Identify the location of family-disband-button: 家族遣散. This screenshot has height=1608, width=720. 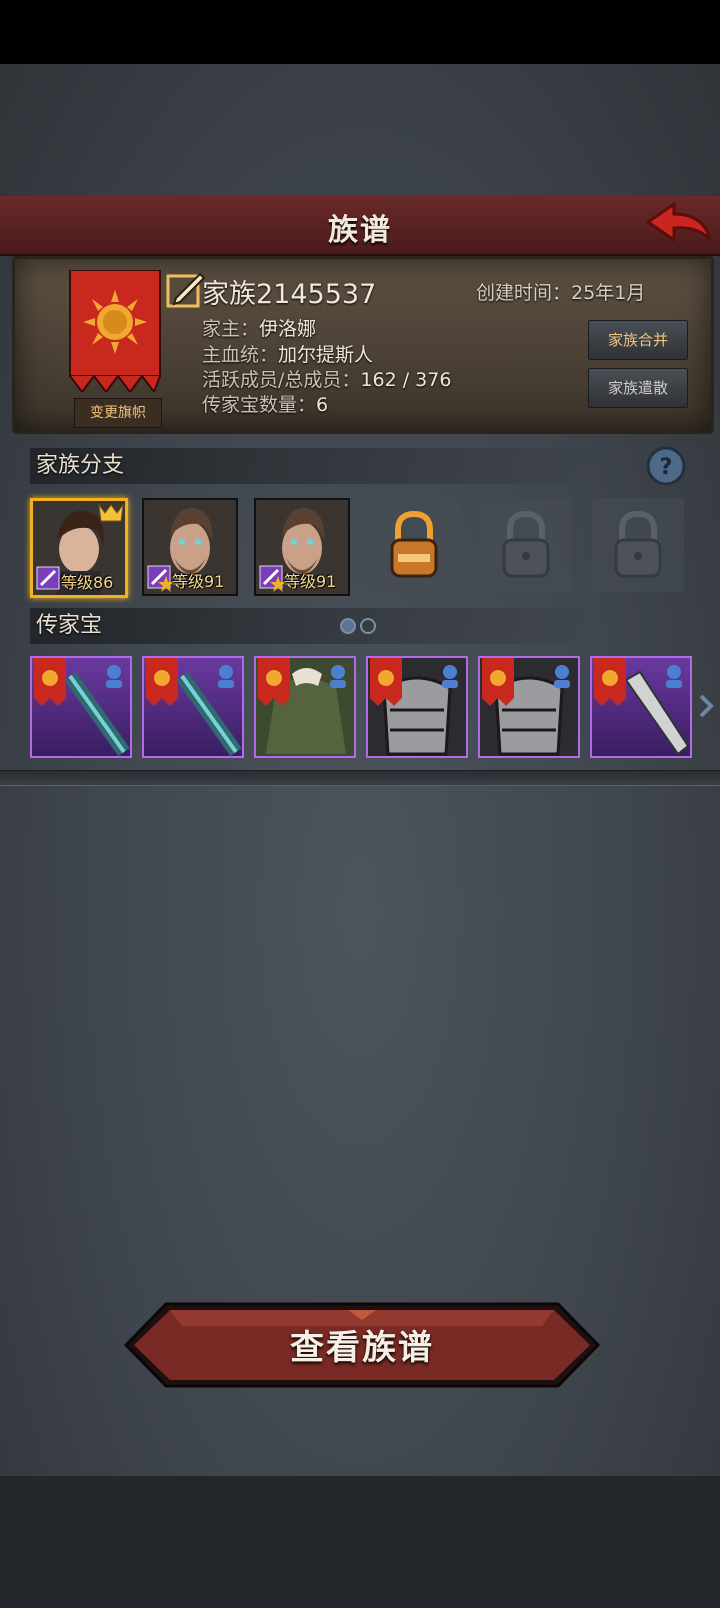
(638, 388).